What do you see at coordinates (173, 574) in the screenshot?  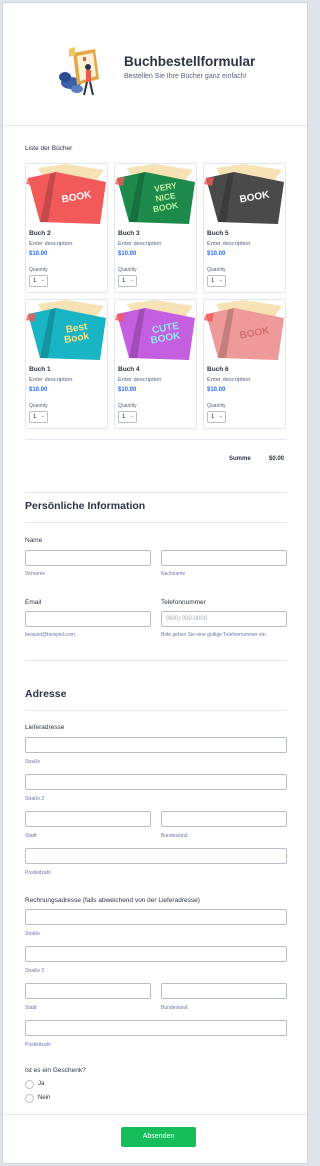 I see `last-name-sublabel: Nachname` at bounding box center [173, 574].